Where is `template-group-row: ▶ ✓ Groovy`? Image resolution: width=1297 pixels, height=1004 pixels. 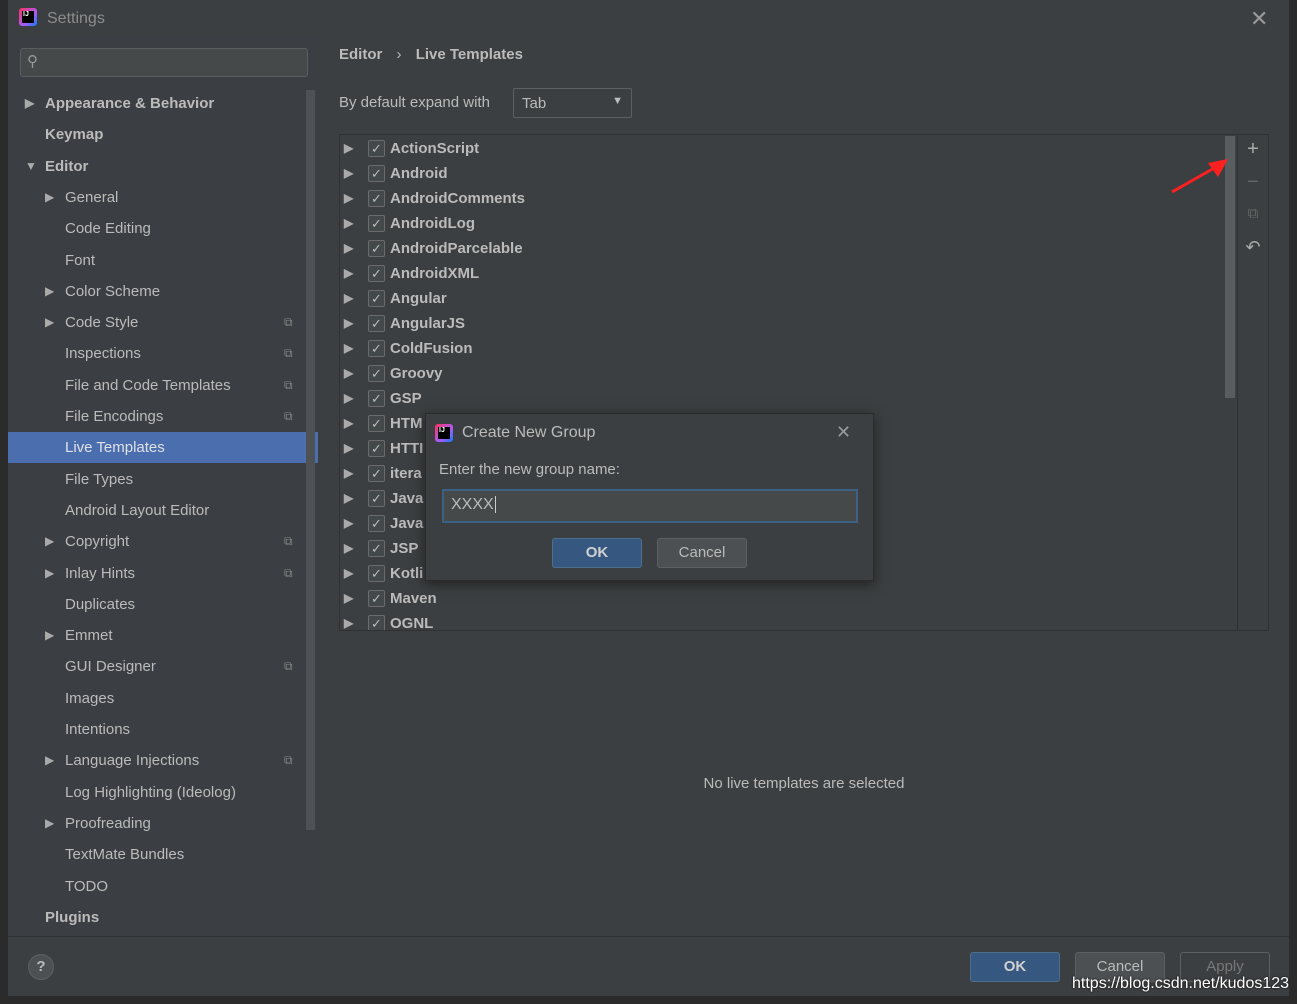 template-group-row: ▶ ✓ Groovy is located at coordinates (780, 373).